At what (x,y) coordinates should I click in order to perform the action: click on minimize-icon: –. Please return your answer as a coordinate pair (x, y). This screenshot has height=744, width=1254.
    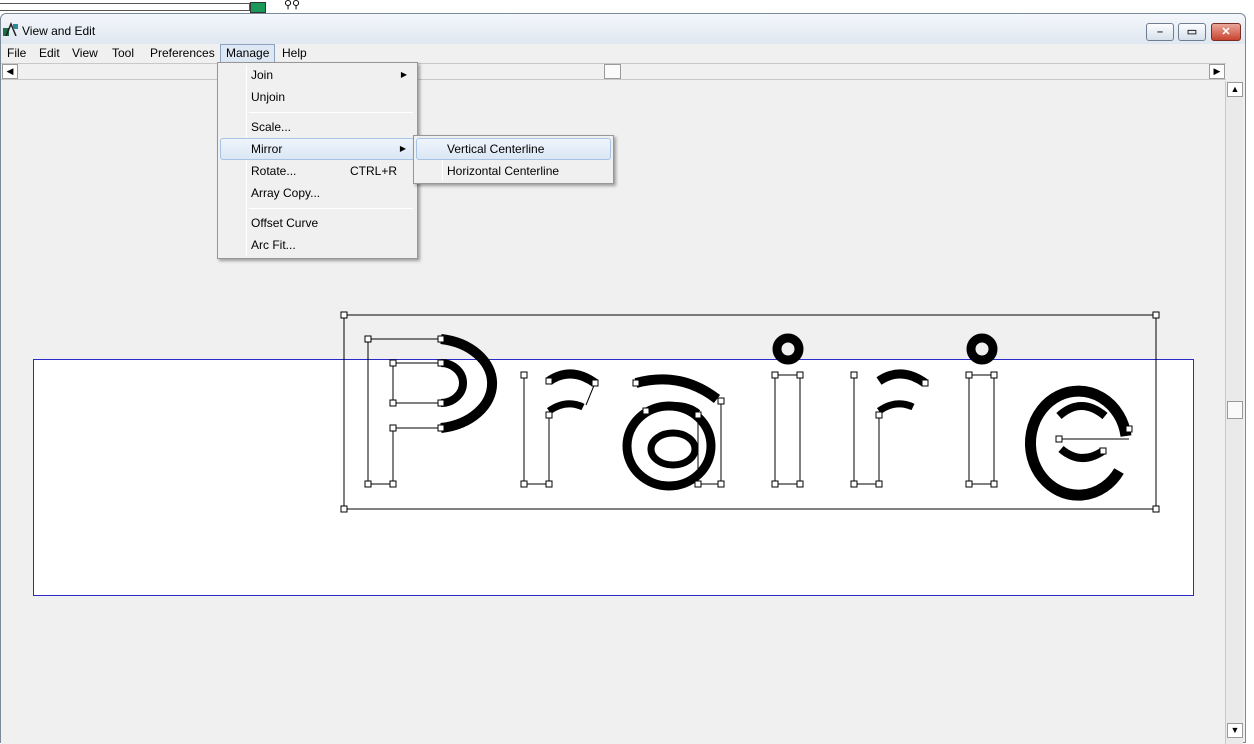
    Looking at the image, I should click on (1160, 32).